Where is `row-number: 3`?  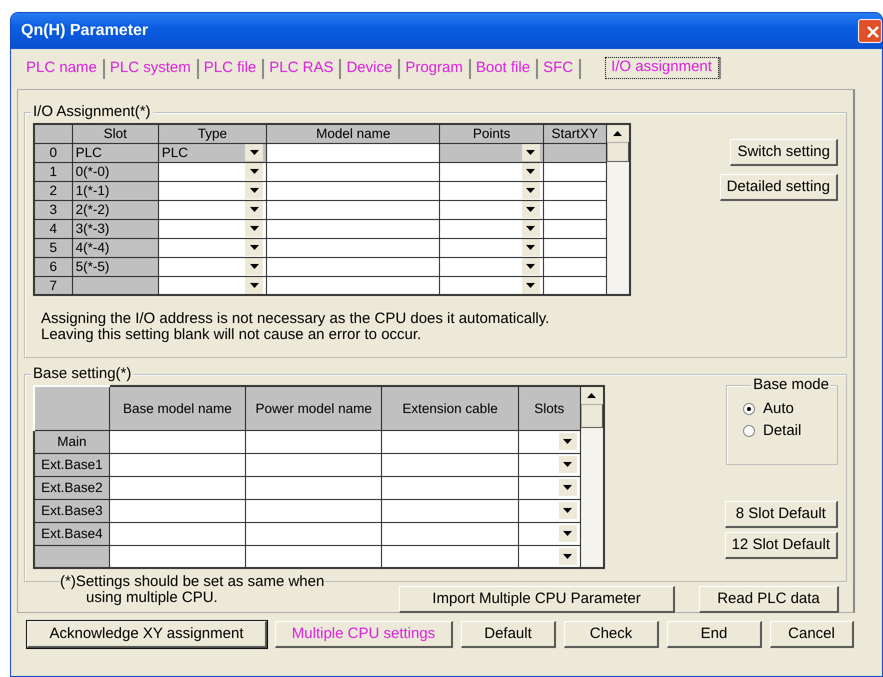
row-number: 3 is located at coordinates (53, 209).